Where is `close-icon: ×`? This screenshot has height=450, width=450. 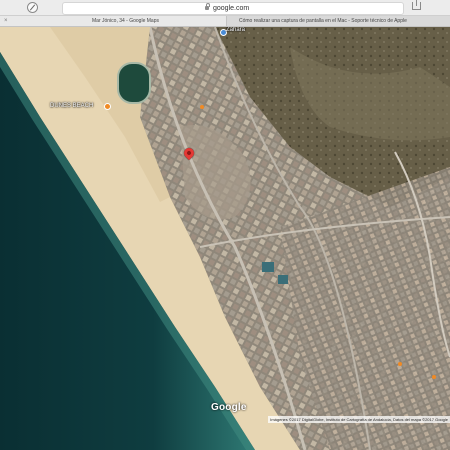
close-icon: × is located at coordinates (6, 21).